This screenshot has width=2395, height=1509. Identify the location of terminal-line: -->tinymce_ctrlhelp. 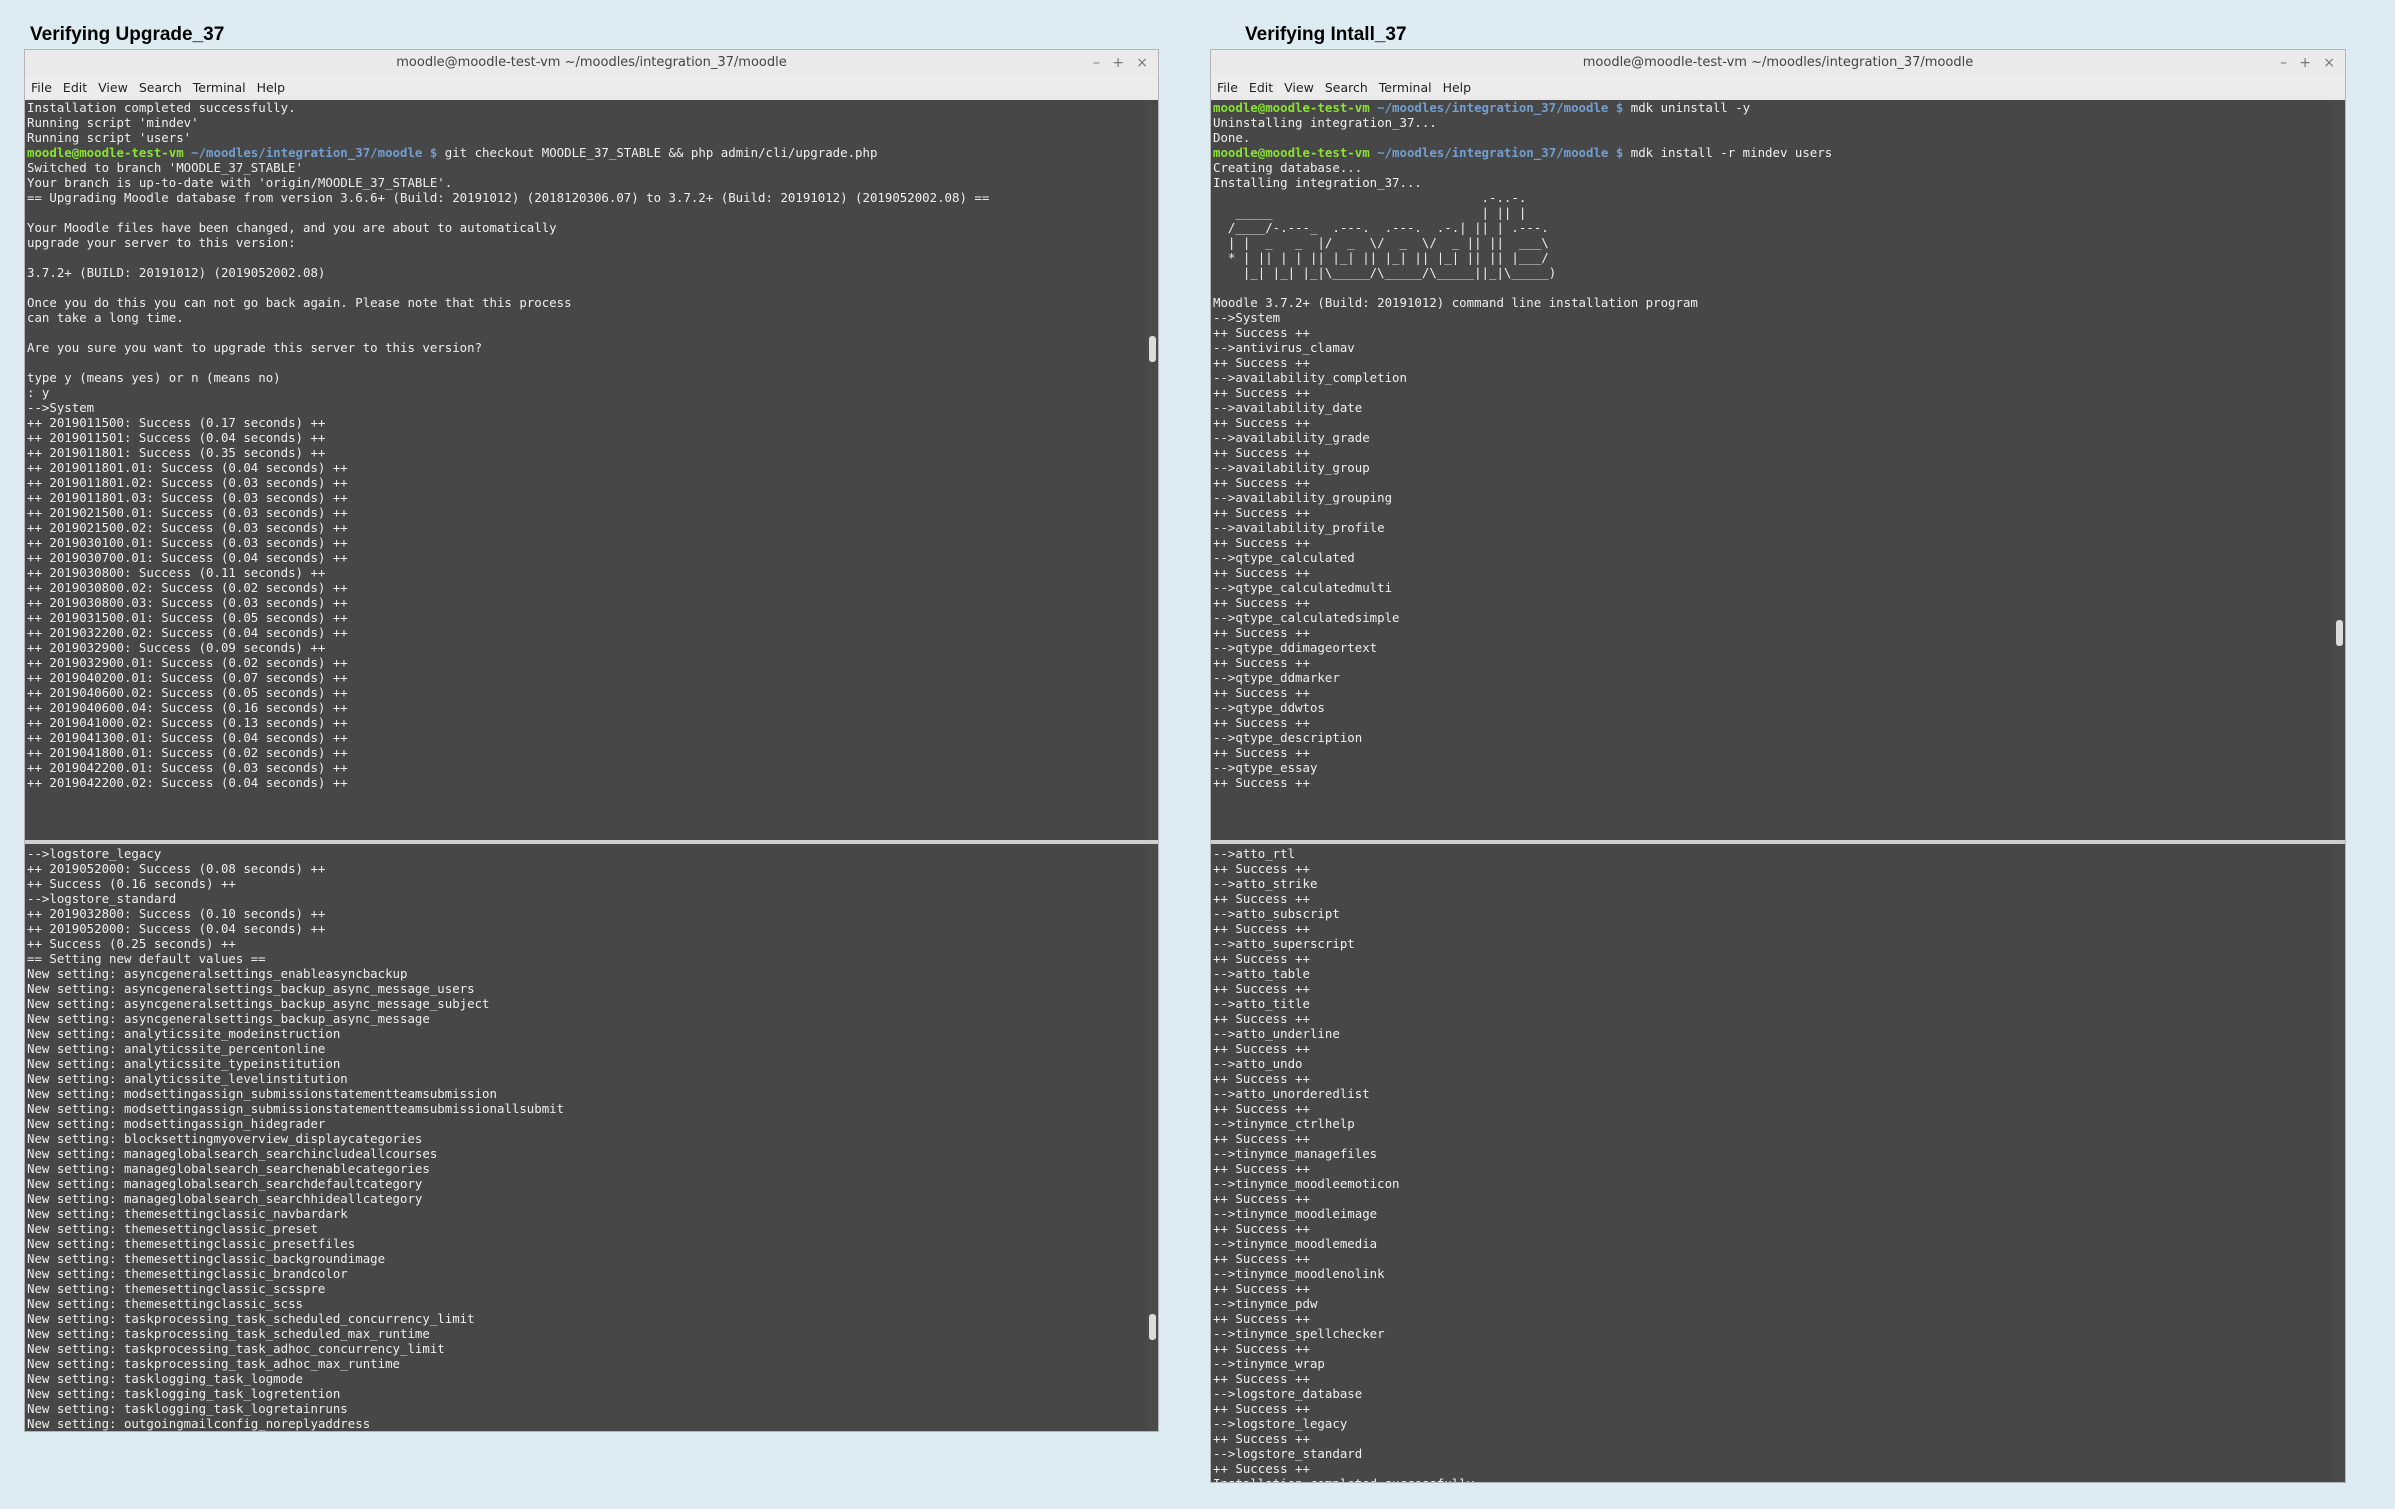
(1284, 1123).